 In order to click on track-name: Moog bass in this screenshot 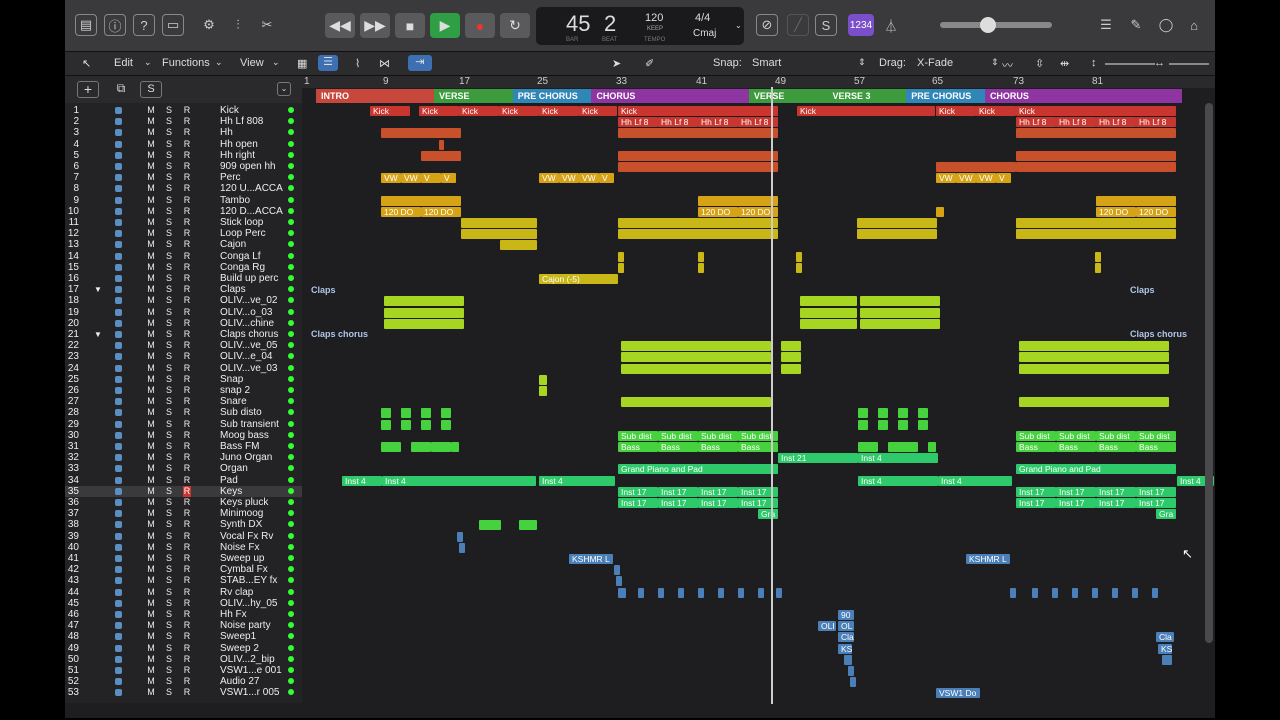, I will do `click(244, 435)`.